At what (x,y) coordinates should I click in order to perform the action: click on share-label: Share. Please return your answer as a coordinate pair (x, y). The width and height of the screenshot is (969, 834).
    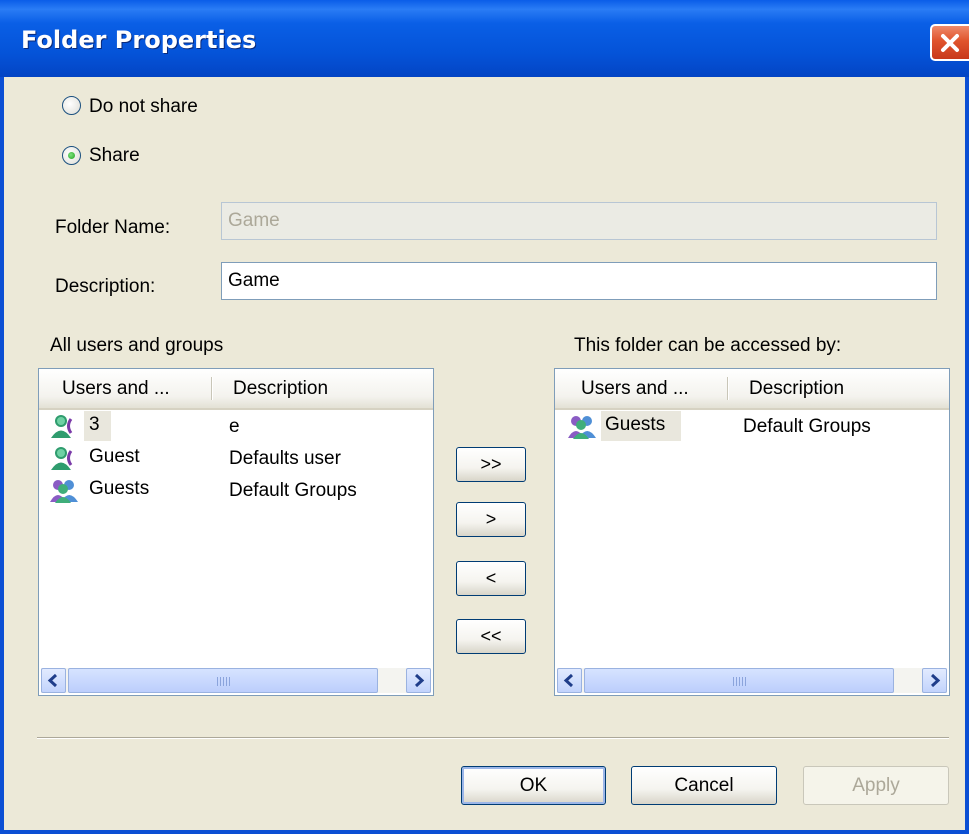
    Looking at the image, I should click on (114, 156).